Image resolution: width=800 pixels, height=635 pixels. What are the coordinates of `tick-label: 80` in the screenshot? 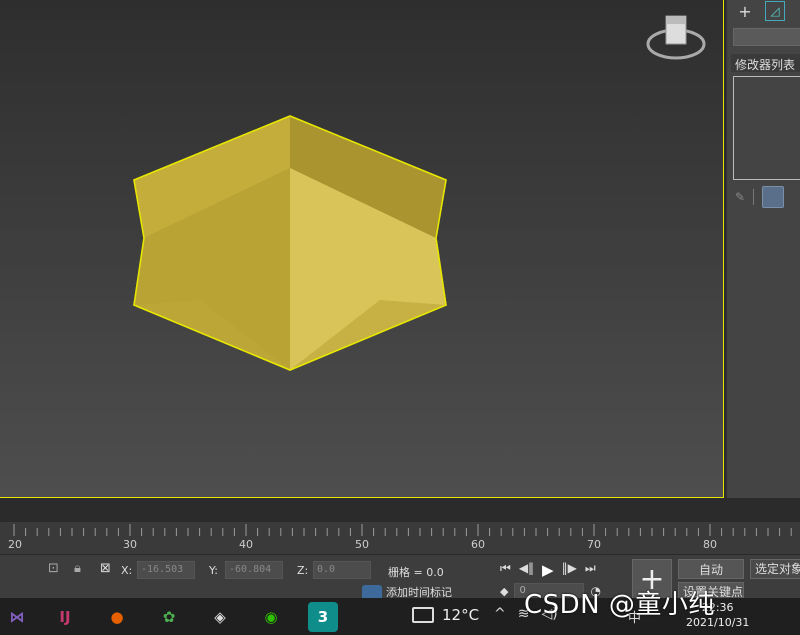 It's located at (710, 544).